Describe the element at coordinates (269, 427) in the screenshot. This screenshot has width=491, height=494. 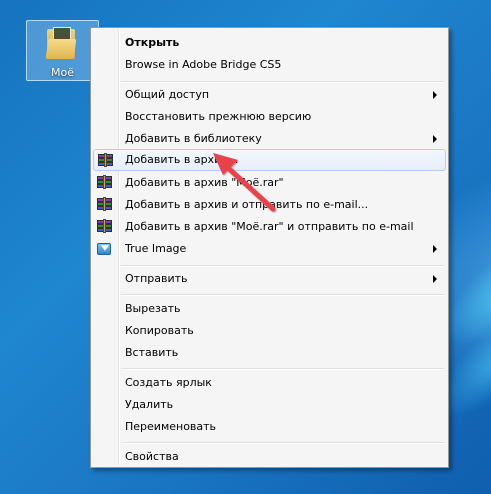
I see `menu-item-rename: Переименовать` at that location.